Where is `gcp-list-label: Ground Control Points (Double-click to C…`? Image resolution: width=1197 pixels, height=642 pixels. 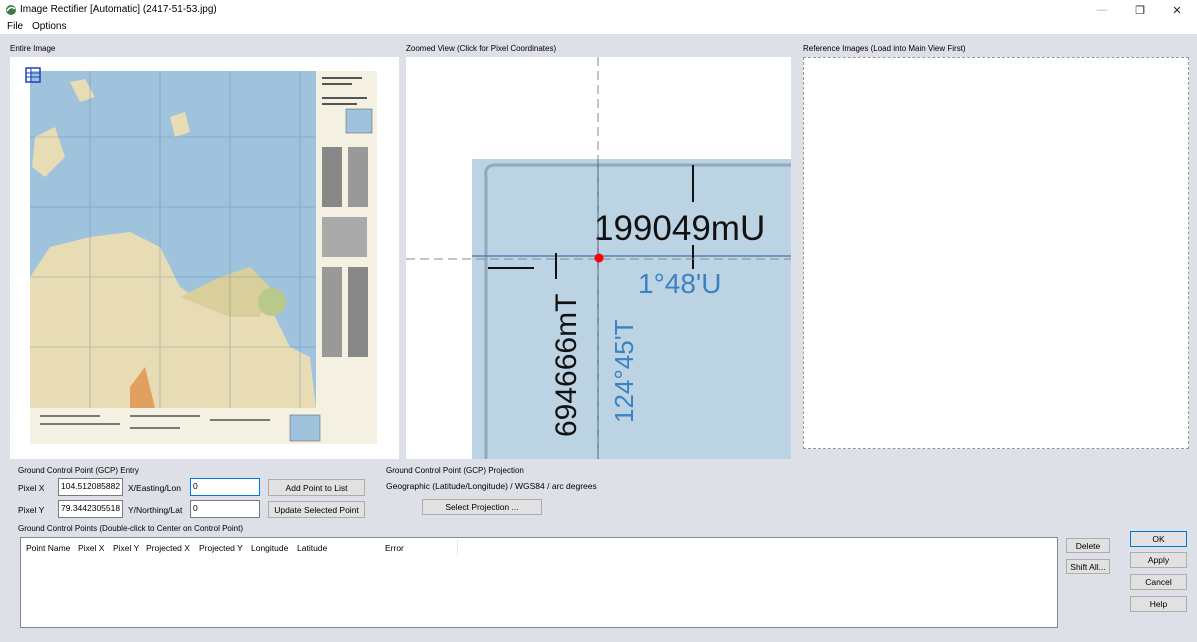
gcp-list-label: Ground Control Points (Double-click to C… is located at coordinates (130, 528).